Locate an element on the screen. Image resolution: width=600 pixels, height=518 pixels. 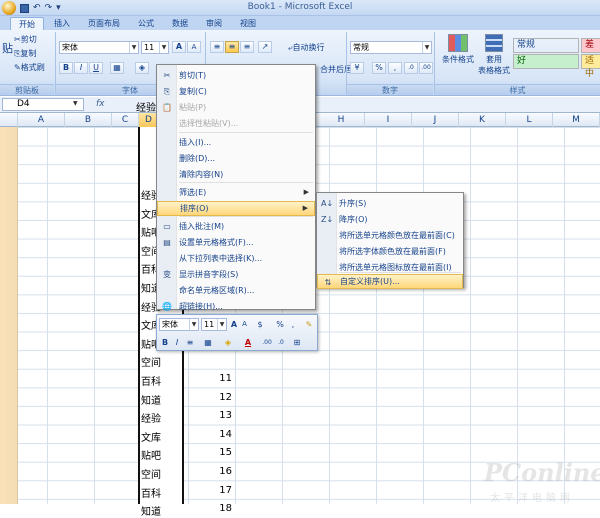
column-header-c: C is located at coordinates (125, 120).